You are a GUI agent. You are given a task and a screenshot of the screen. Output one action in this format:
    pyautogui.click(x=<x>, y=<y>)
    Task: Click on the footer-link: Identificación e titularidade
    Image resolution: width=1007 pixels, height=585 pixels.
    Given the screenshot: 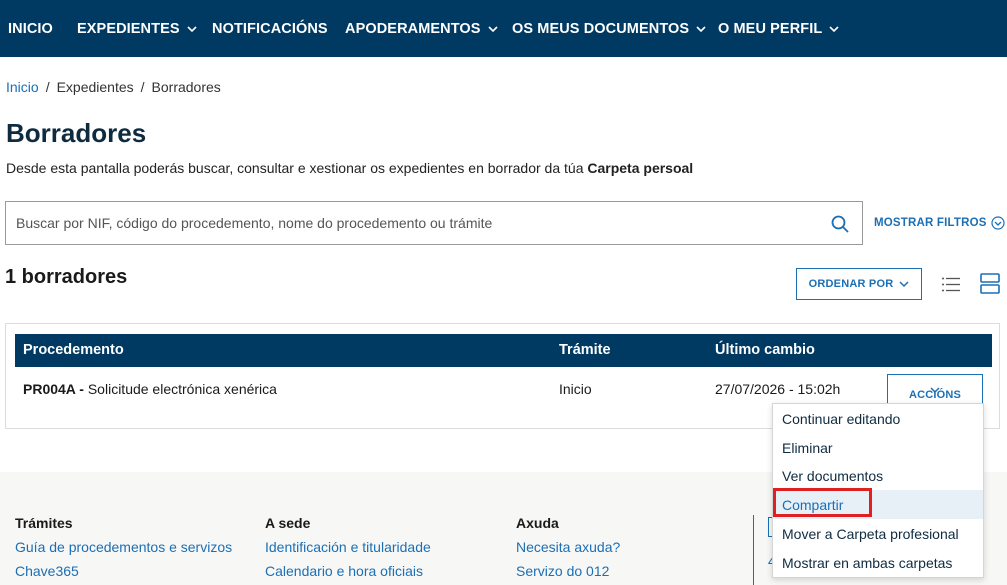 What is the action you would take?
    pyautogui.click(x=348, y=547)
    